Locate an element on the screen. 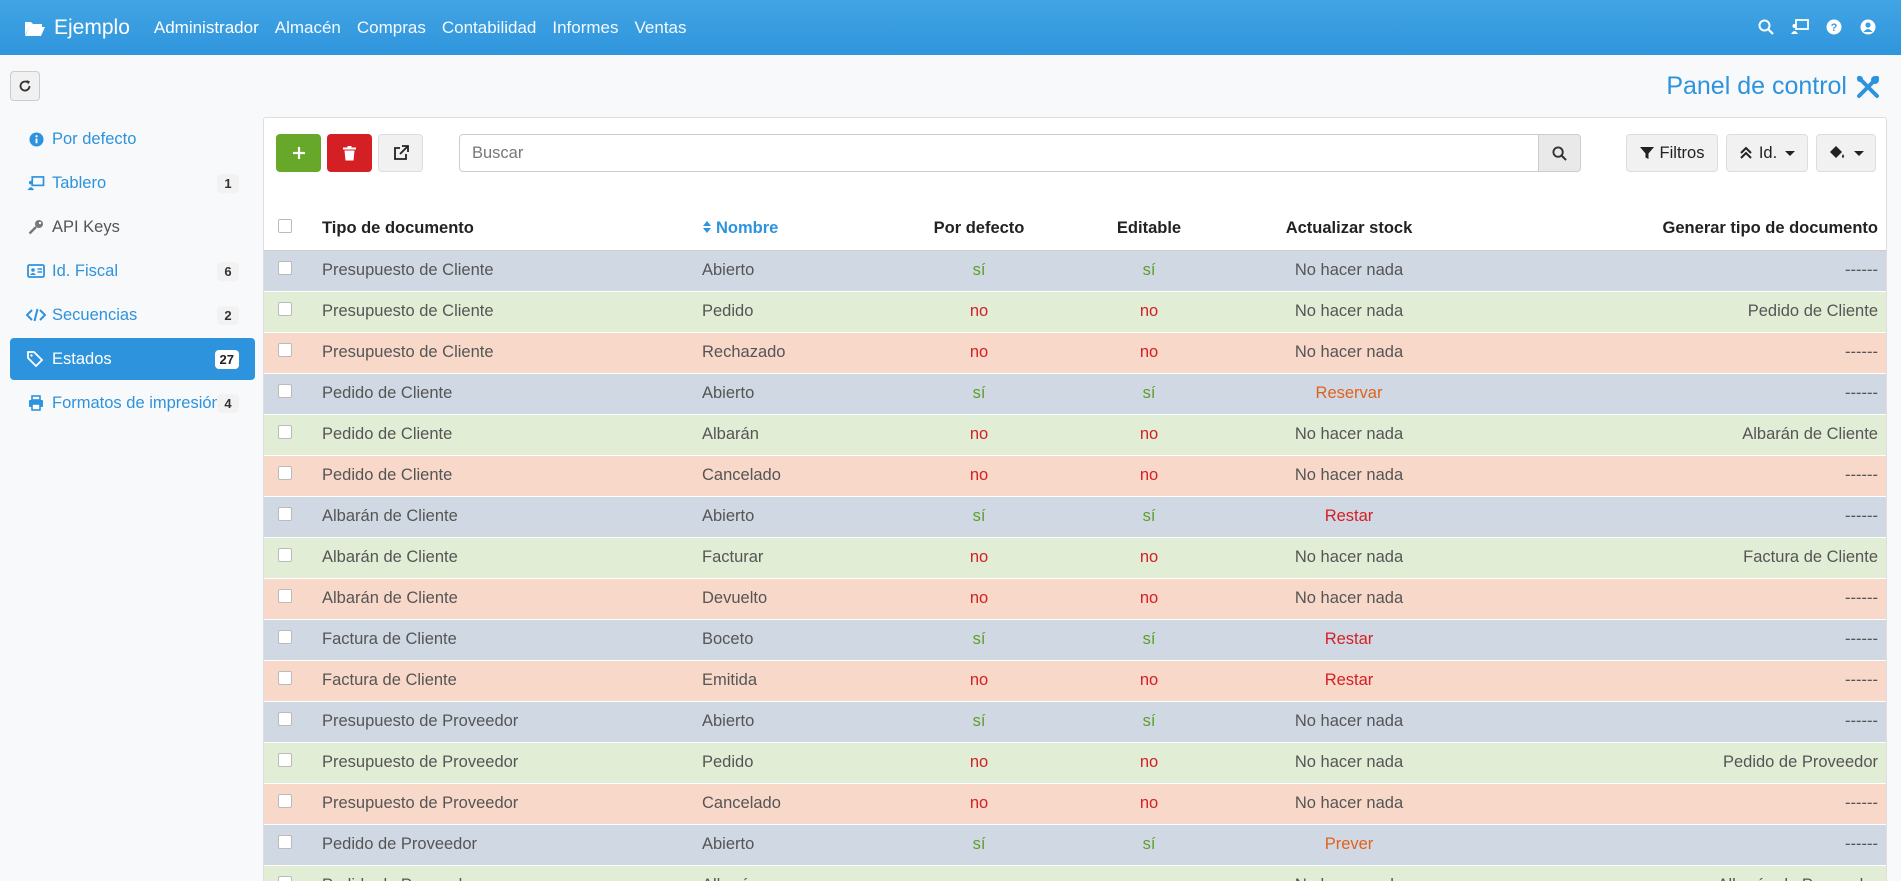 The height and width of the screenshot is (881, 1901). table-row: Factura de Cliente Boceto sí sí Restar ------ is located at coordinates (1075, 640).